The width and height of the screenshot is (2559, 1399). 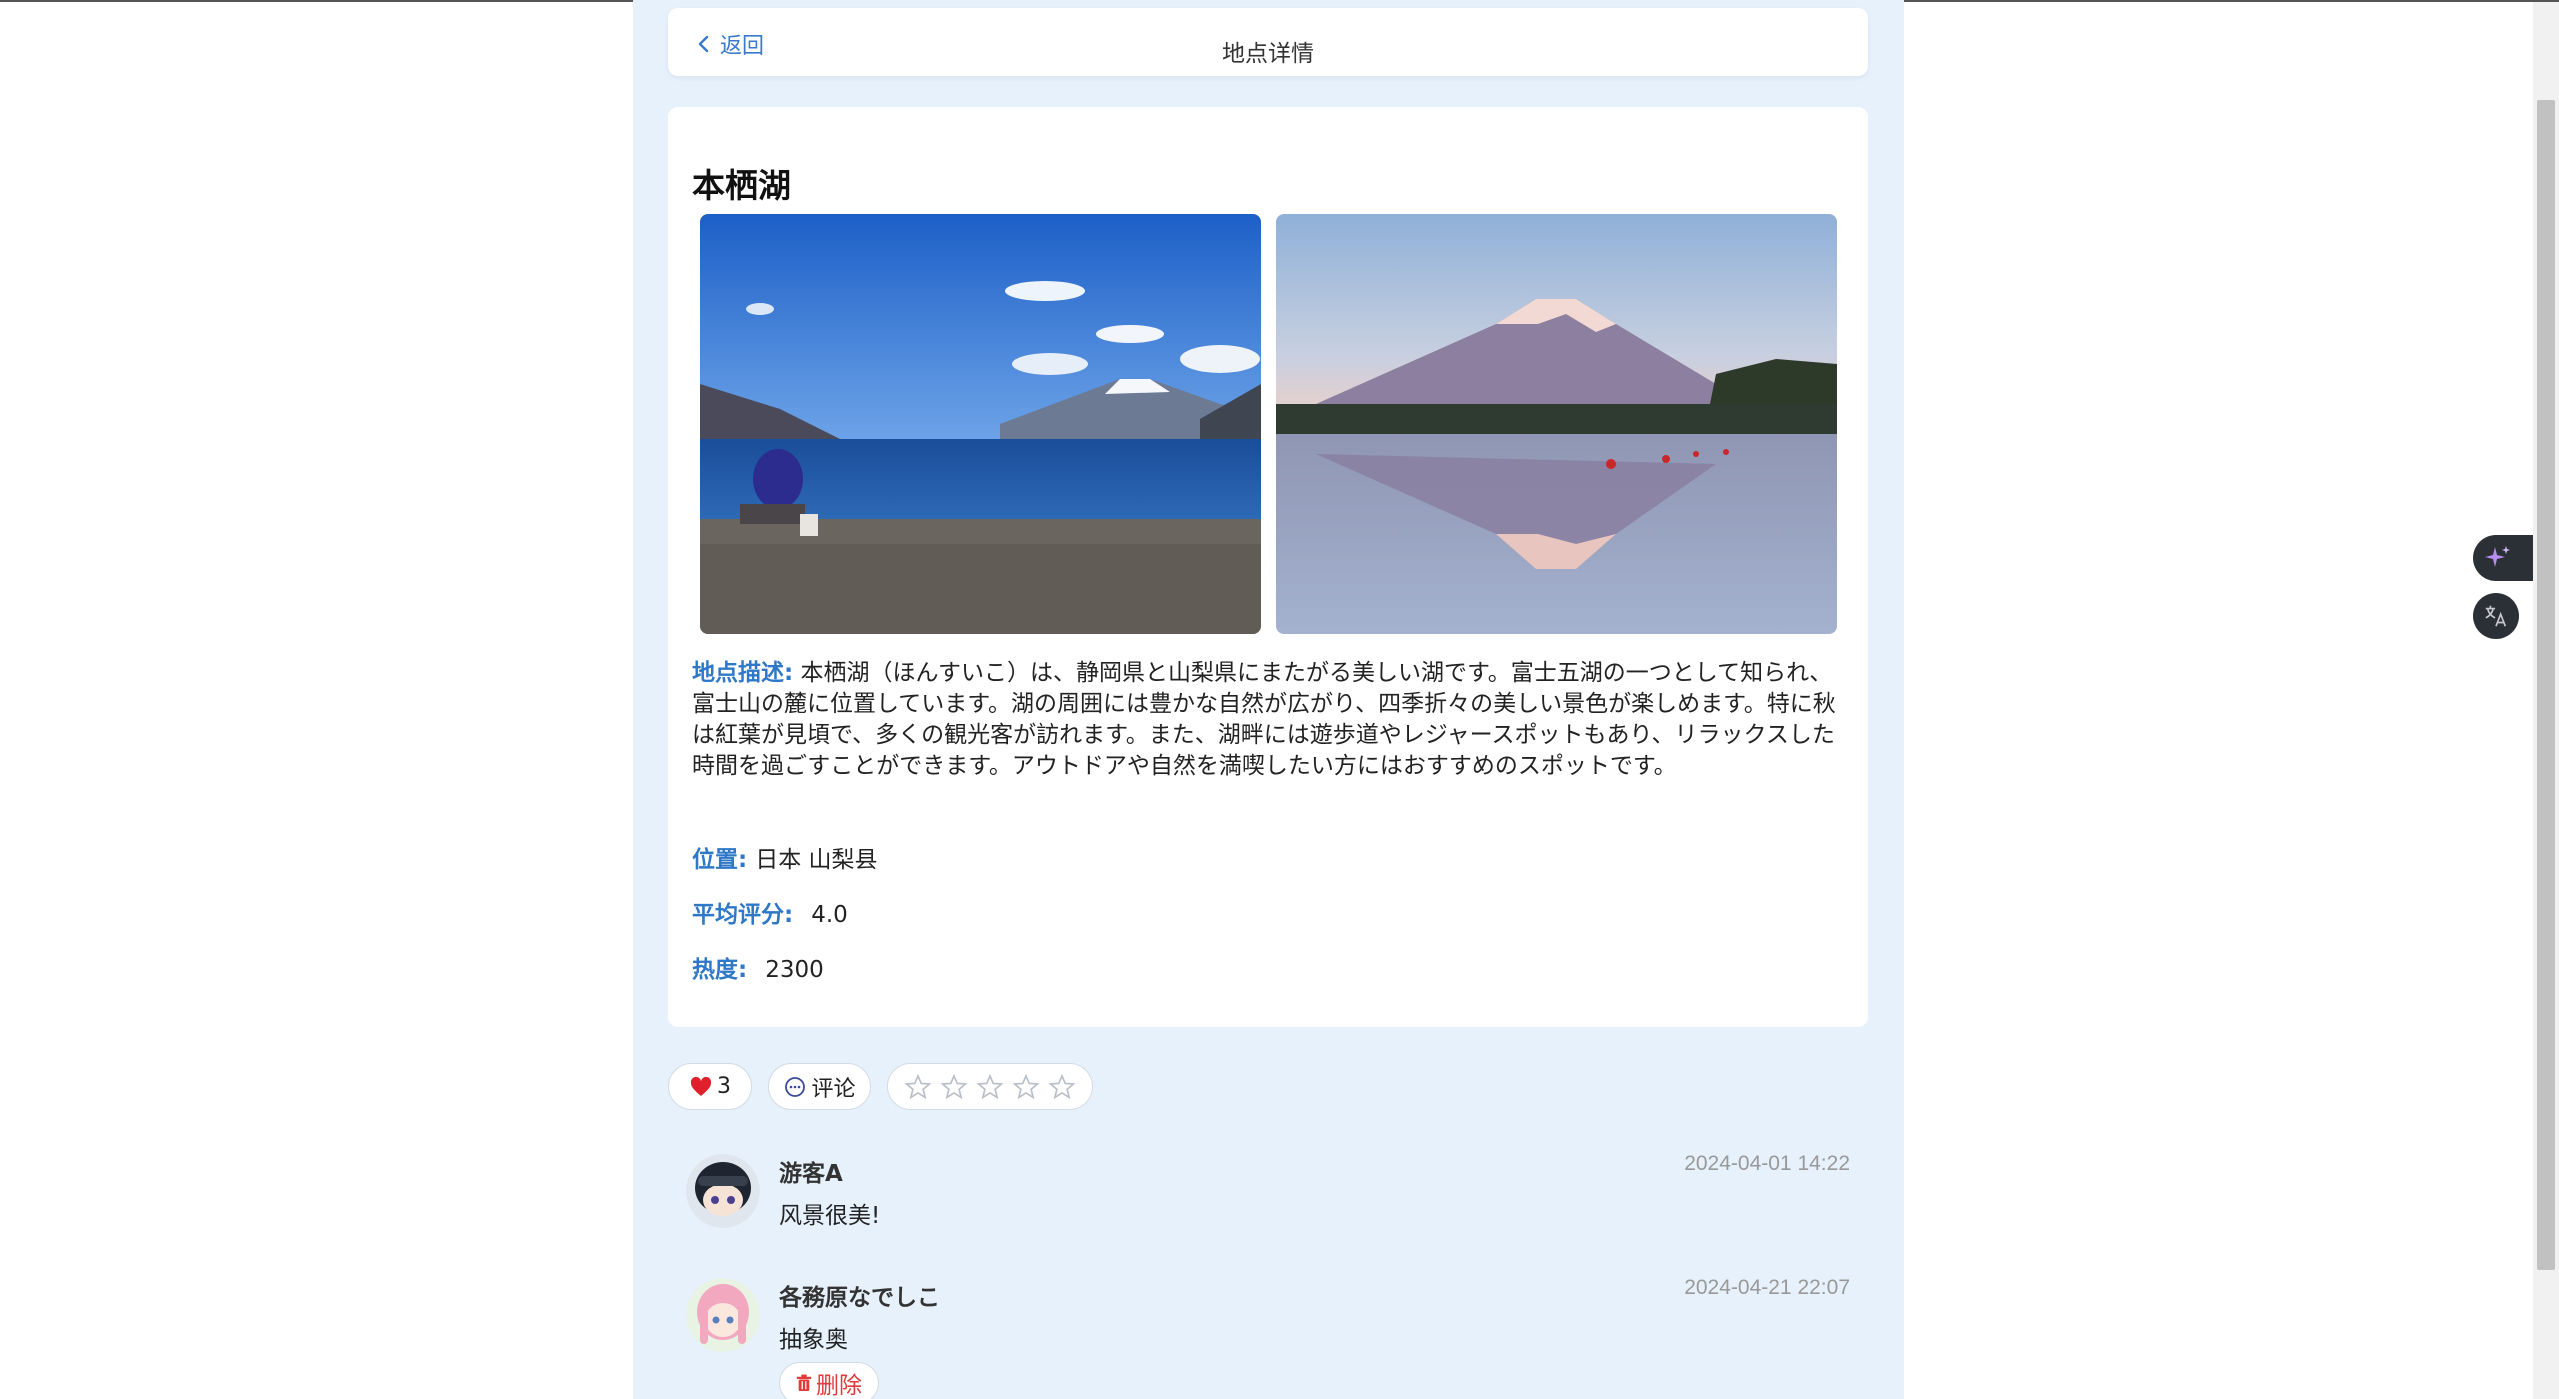 What do you see at coordinates (1268, 54) in the screenshot?
I see `page-title: 地点详情` at bounding box center [1268, 54].